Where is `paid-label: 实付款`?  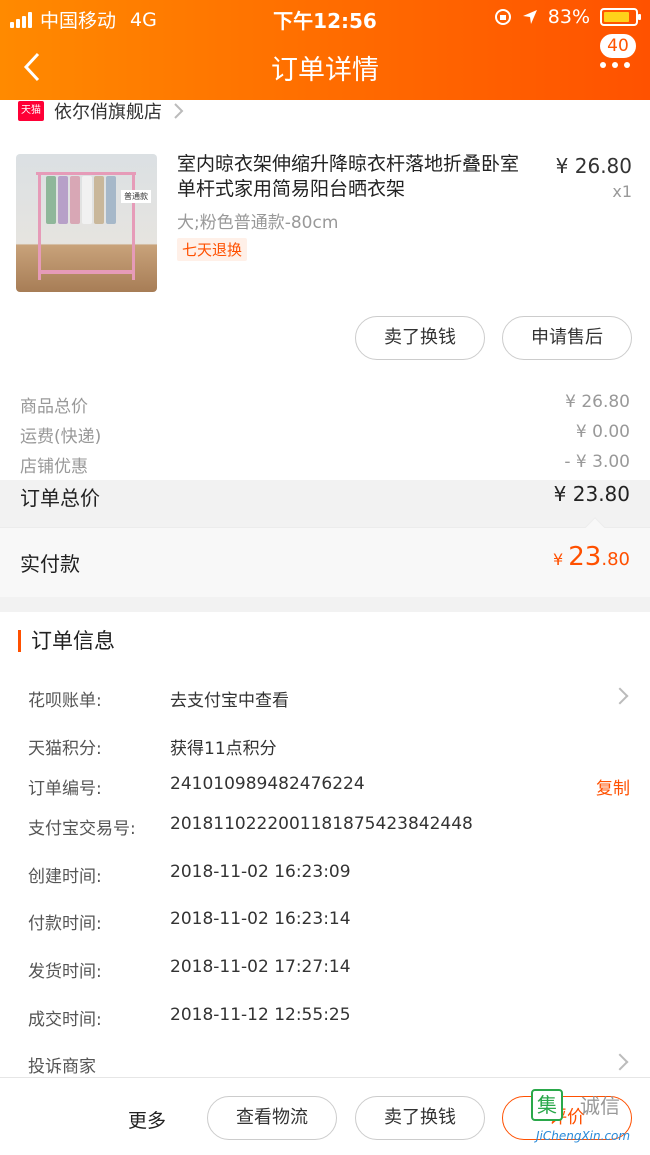 paid-label: 实付款 is located at coordinates (50, 564).